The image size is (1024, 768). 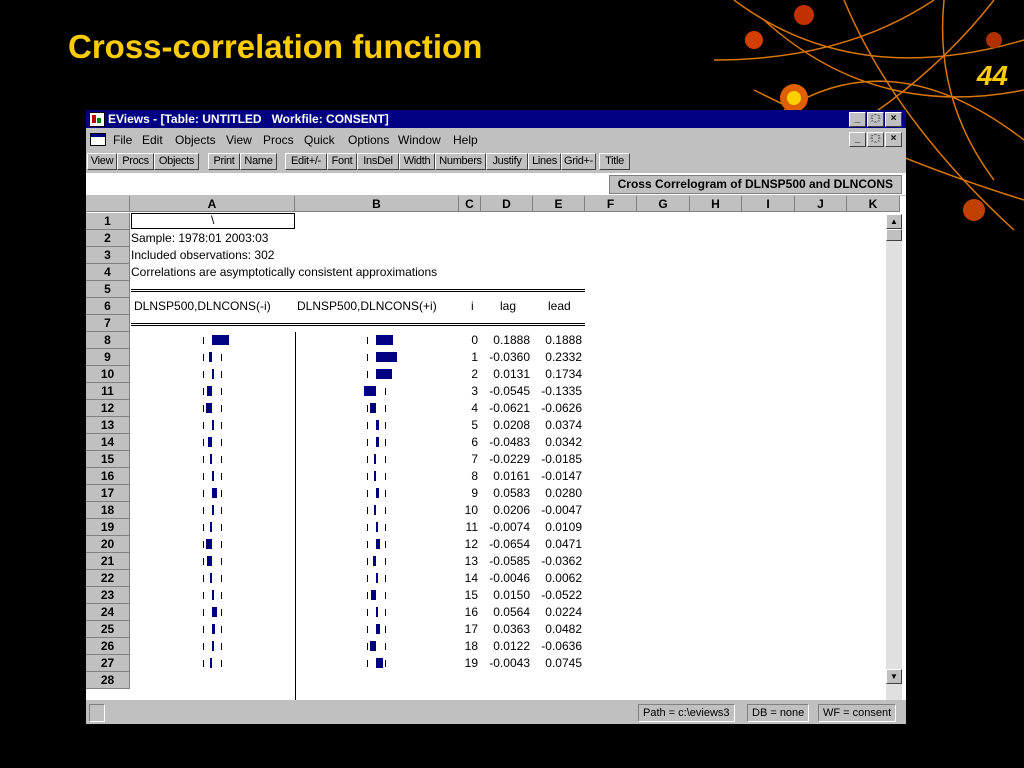 I want to click on row-header: 17, so click(x=108, y=493).